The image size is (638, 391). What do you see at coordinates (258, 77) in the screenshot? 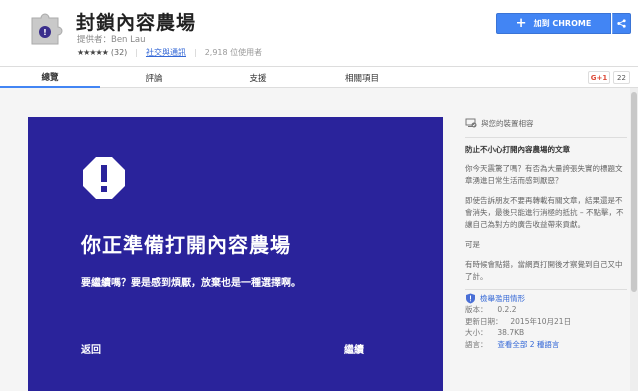
I see `tab-support: 支援` at bounding box center [258, 77].